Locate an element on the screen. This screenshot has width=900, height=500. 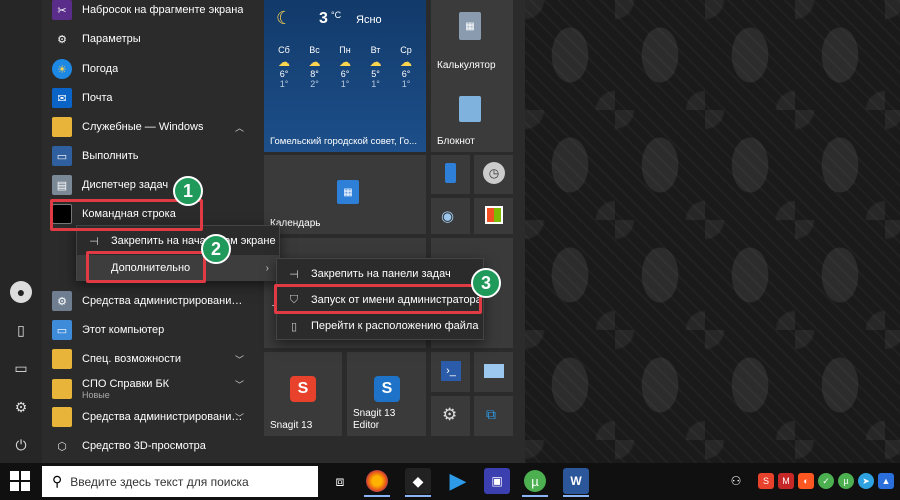
run-icon: ▭ is located at coordinates (62, 156).